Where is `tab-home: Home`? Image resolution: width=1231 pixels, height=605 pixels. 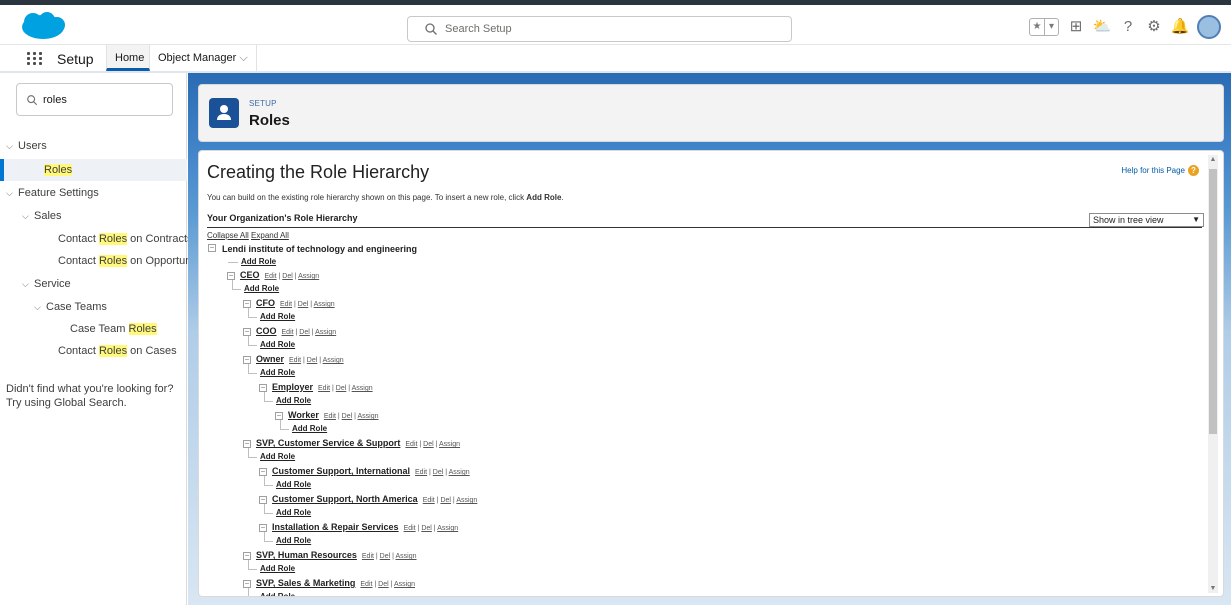 tab-home: Home is located at coordinates (128, 58).